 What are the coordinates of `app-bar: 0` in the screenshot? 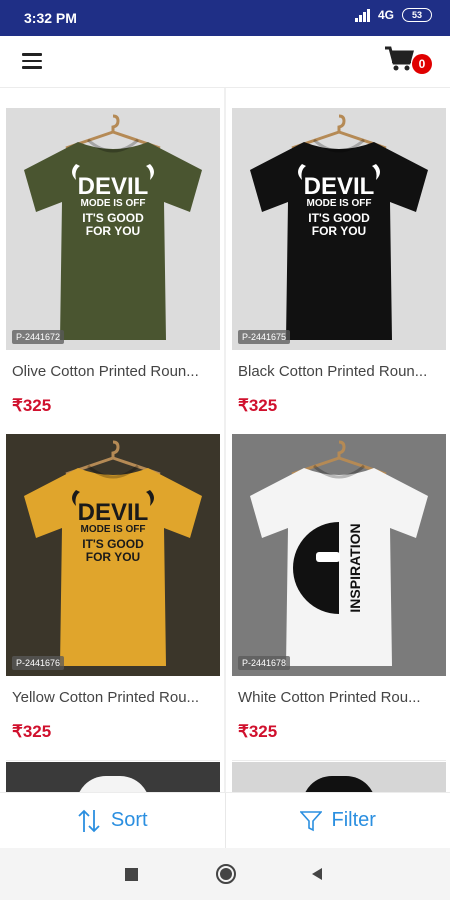 It's located at (225, 62).